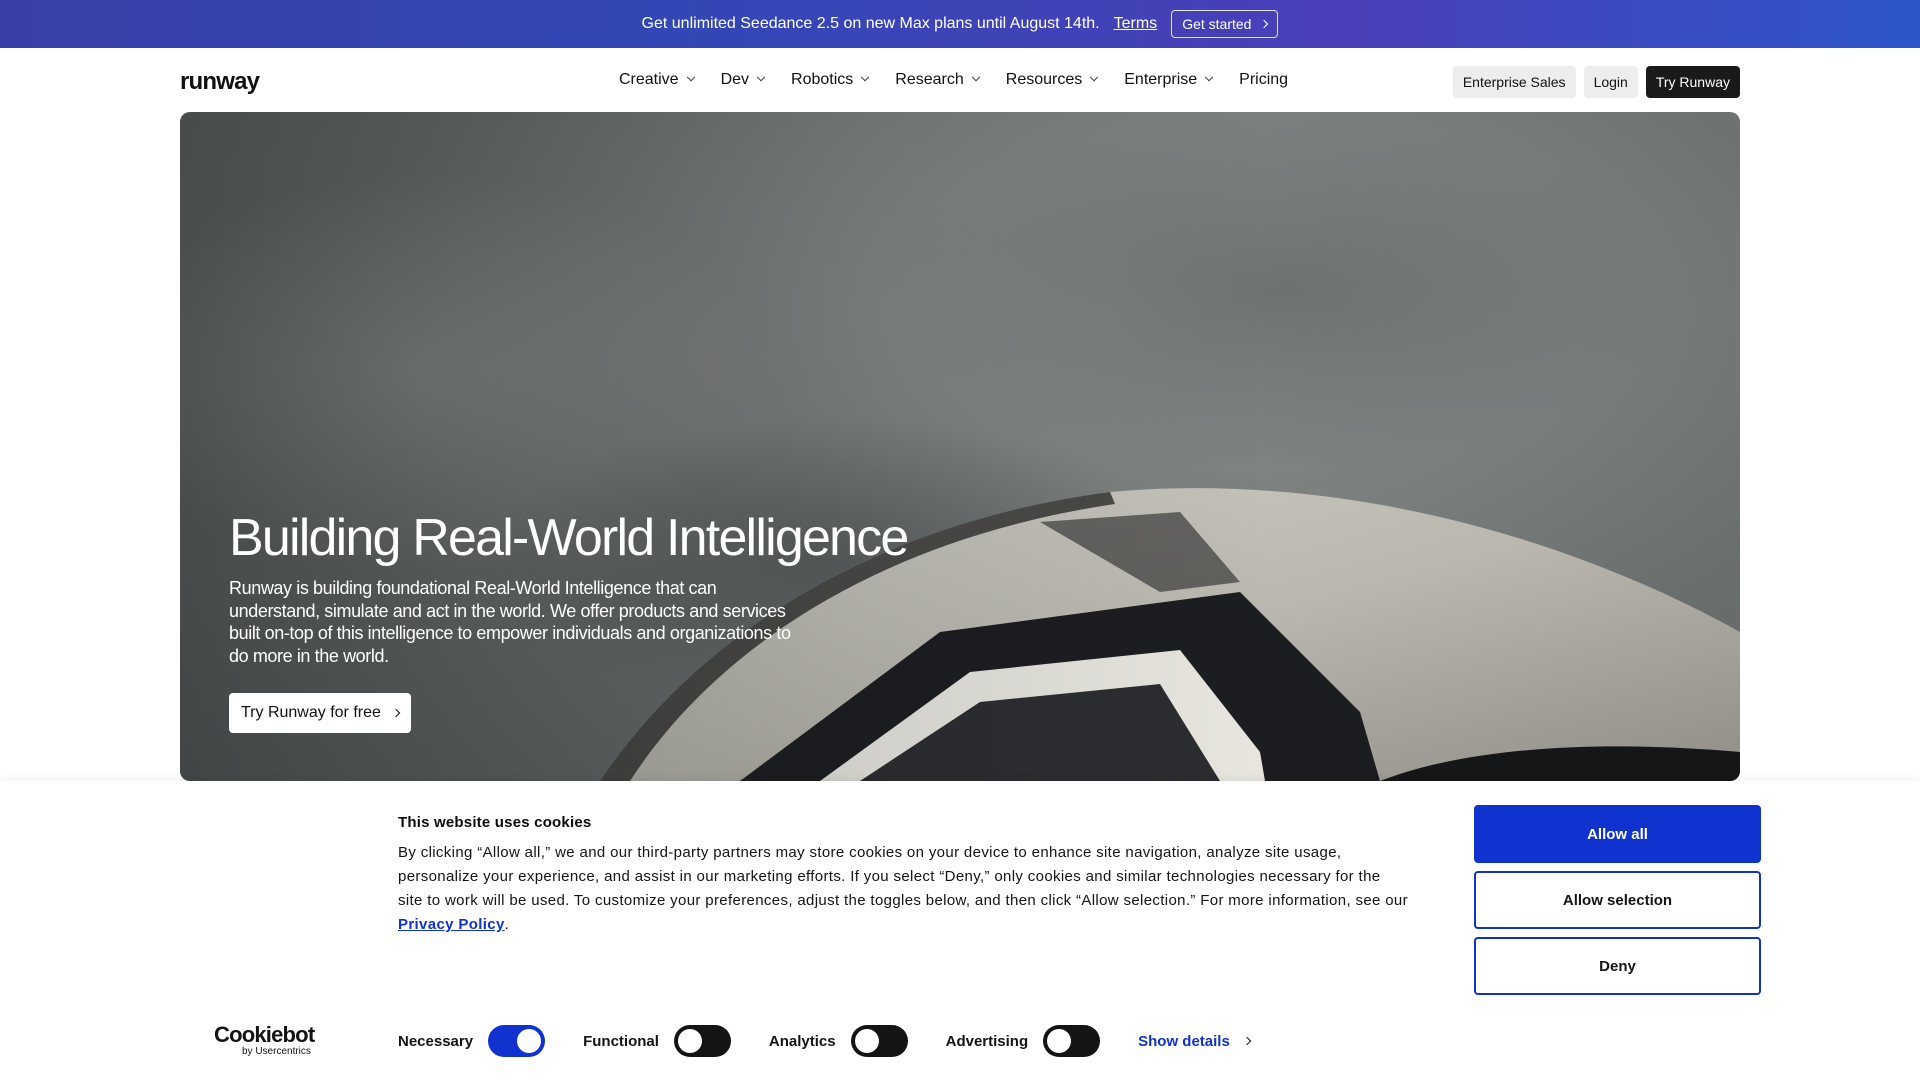  I want to click on menu-item-label: Dev, so click(735, 79).